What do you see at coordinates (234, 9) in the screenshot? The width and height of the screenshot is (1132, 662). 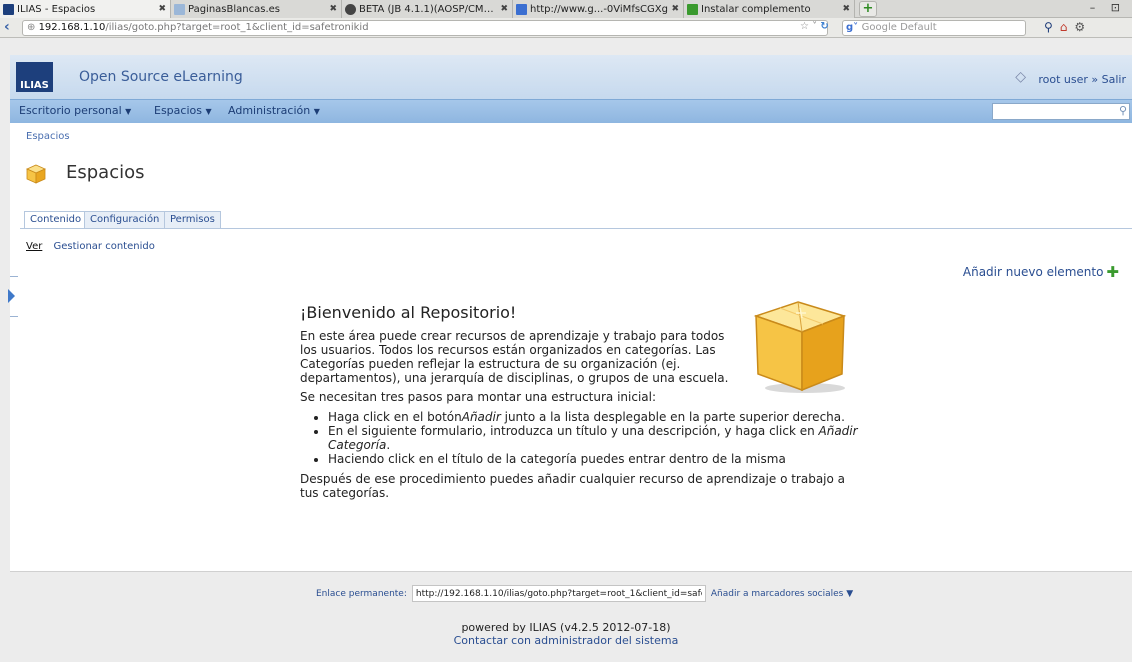 I see `browser-tab-label: PaginasBlancas.es` at bounding box center [234, 9].